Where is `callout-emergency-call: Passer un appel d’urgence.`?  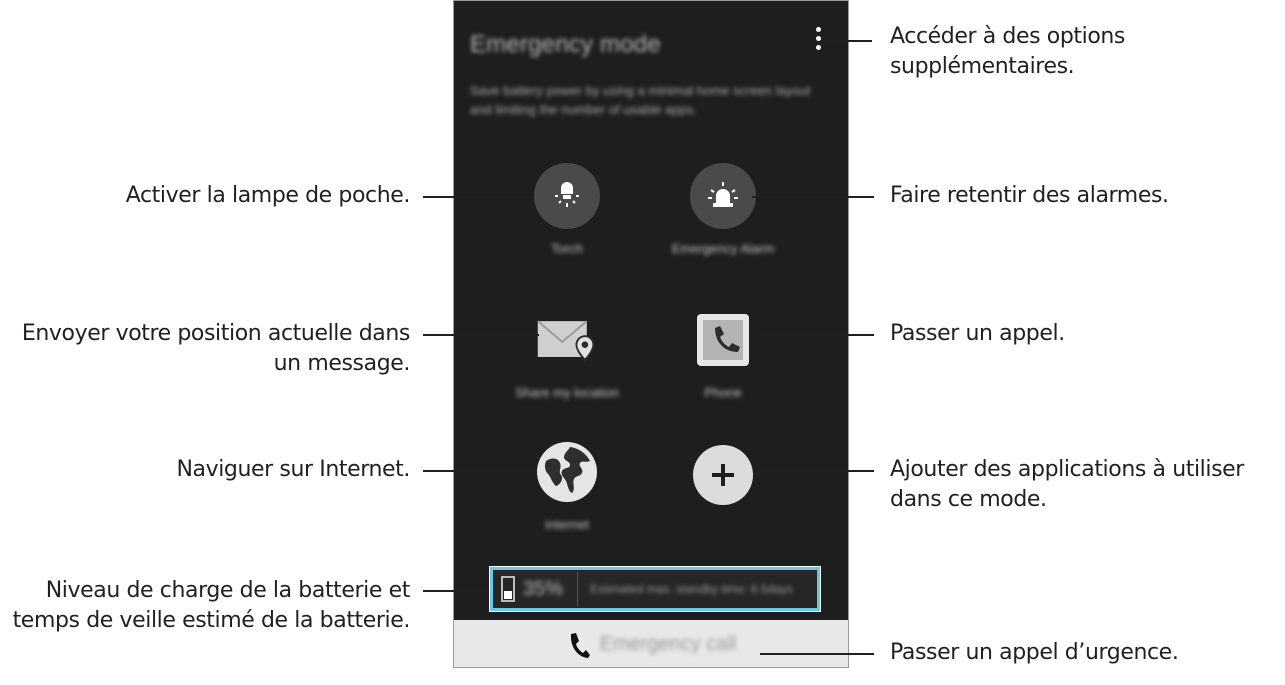 callout-emergency-call: Passer un appel d’urgence. is located at coordinates (1034, 652).